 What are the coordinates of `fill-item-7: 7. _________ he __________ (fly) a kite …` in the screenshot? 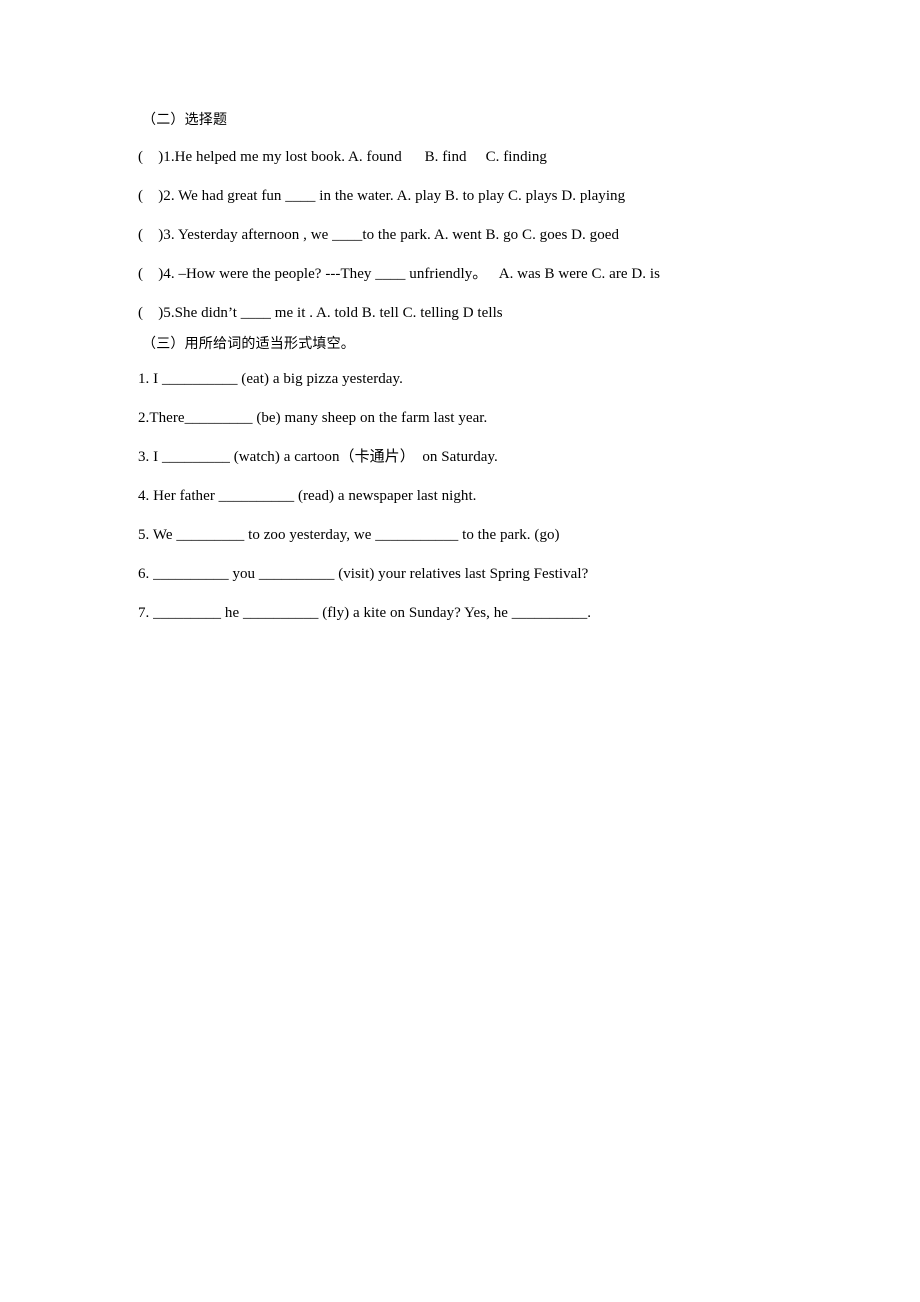 It's located at (365, 612).